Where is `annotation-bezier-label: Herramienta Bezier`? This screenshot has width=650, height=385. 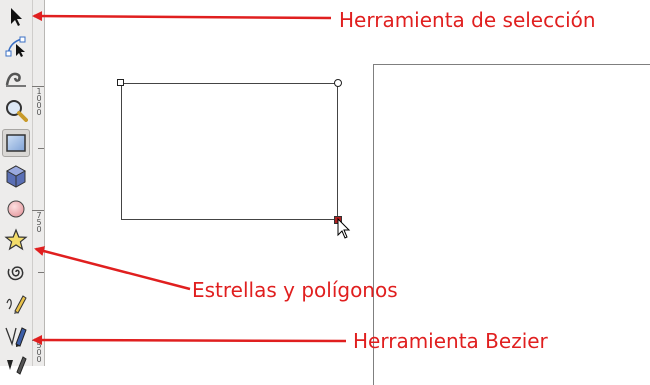 annotation-bezier-label: Herramienta Bezier is located at coordinates (450, 341).